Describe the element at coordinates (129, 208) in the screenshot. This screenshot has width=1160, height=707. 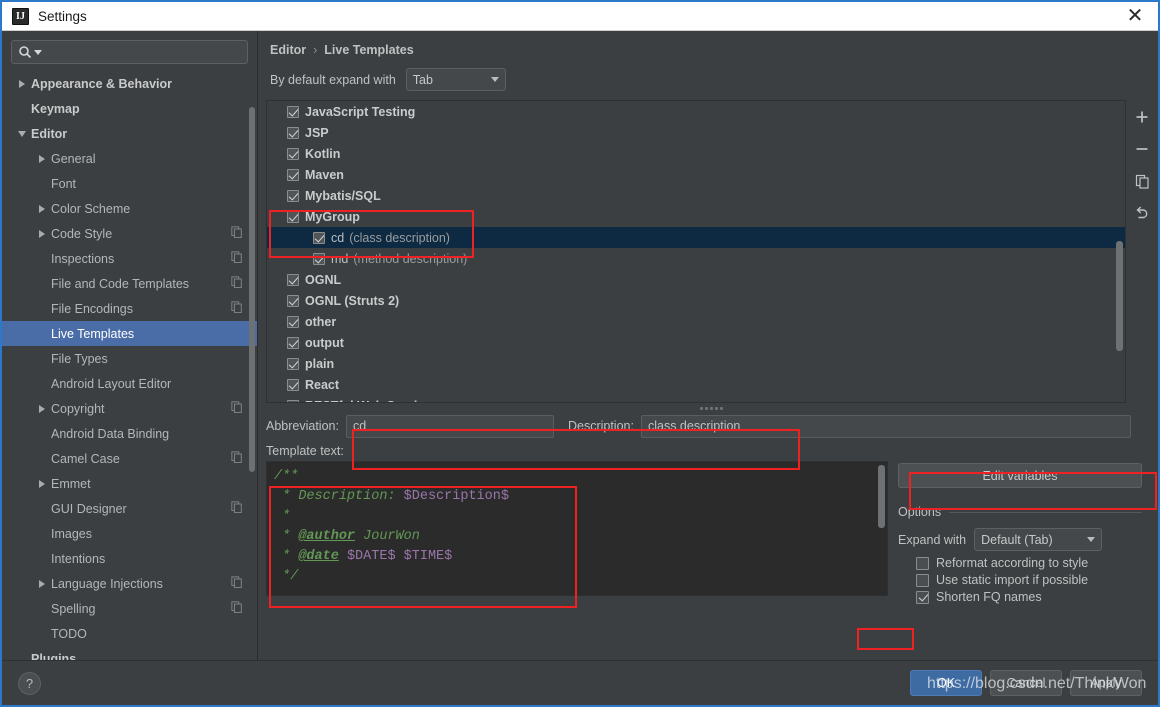
I see `sidebar-item-color-scheme: Color Scheme` at that location.